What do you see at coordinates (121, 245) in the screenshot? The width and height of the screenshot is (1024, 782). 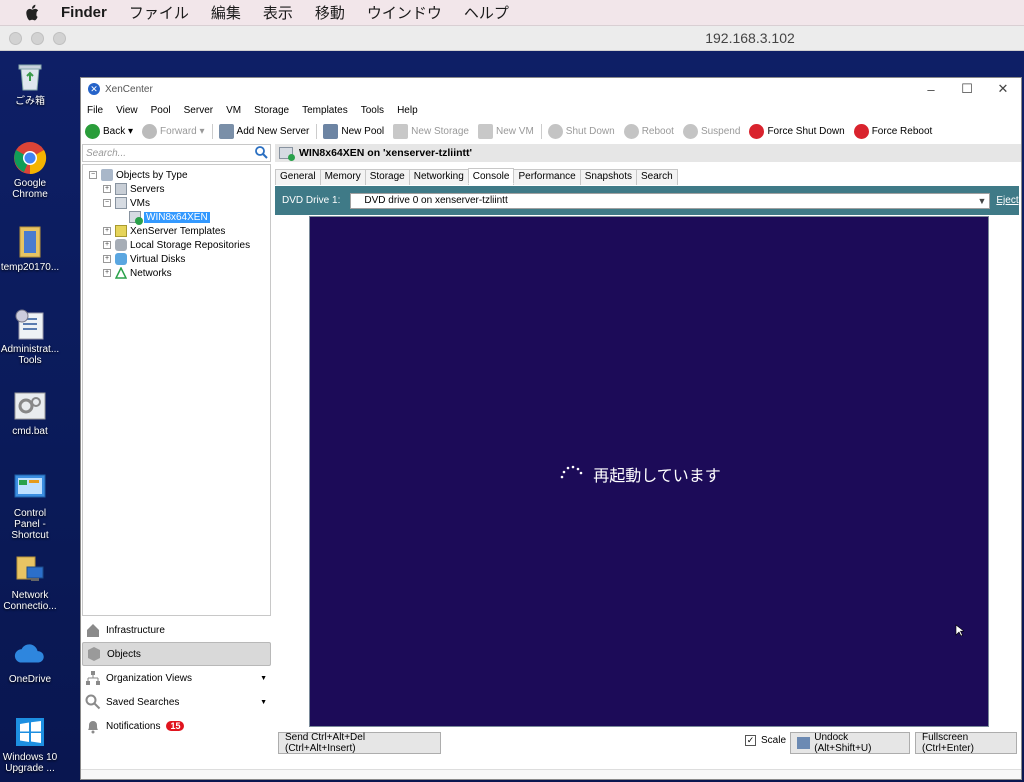 I see `storage-icon` at bounding box center [121, 245].